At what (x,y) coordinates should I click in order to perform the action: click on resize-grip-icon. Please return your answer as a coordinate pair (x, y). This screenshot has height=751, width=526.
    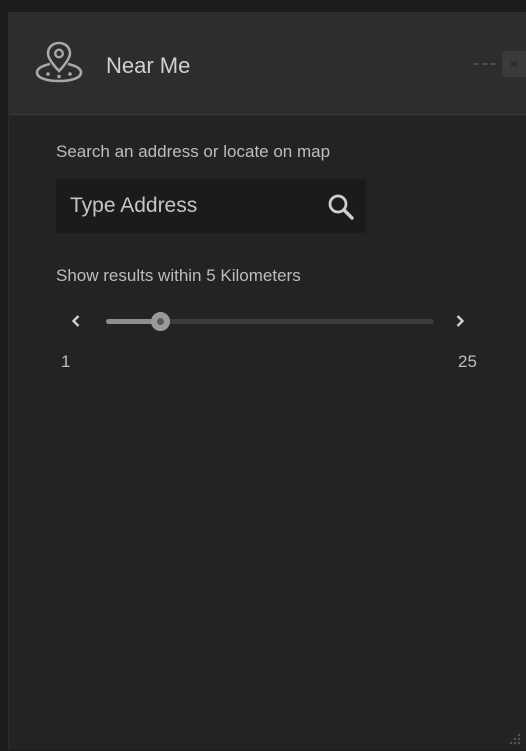
    Looking at the image, I should click on (515, 739).